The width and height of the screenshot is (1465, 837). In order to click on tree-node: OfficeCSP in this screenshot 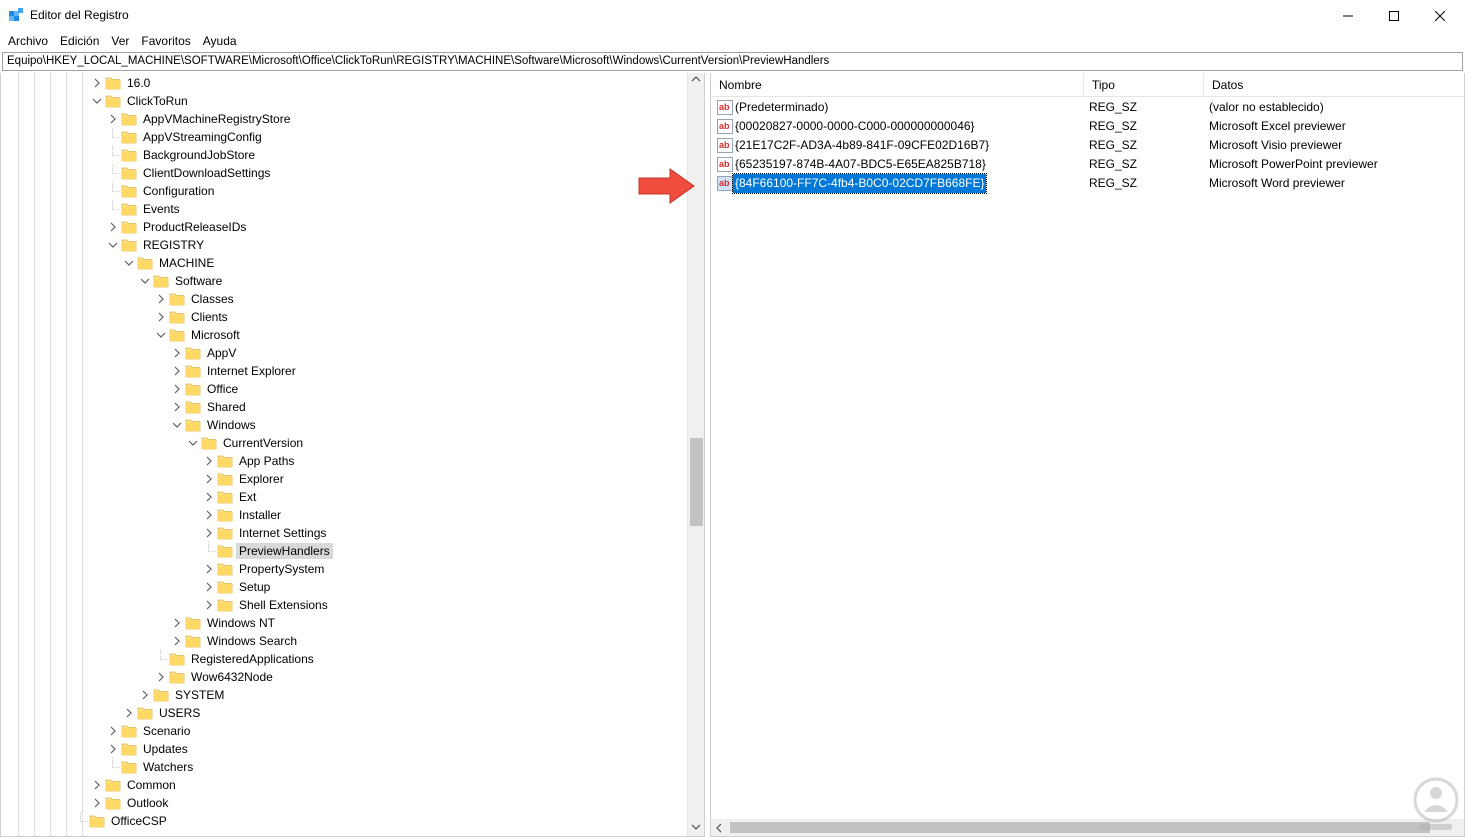, I will do `click(121, 821)`.